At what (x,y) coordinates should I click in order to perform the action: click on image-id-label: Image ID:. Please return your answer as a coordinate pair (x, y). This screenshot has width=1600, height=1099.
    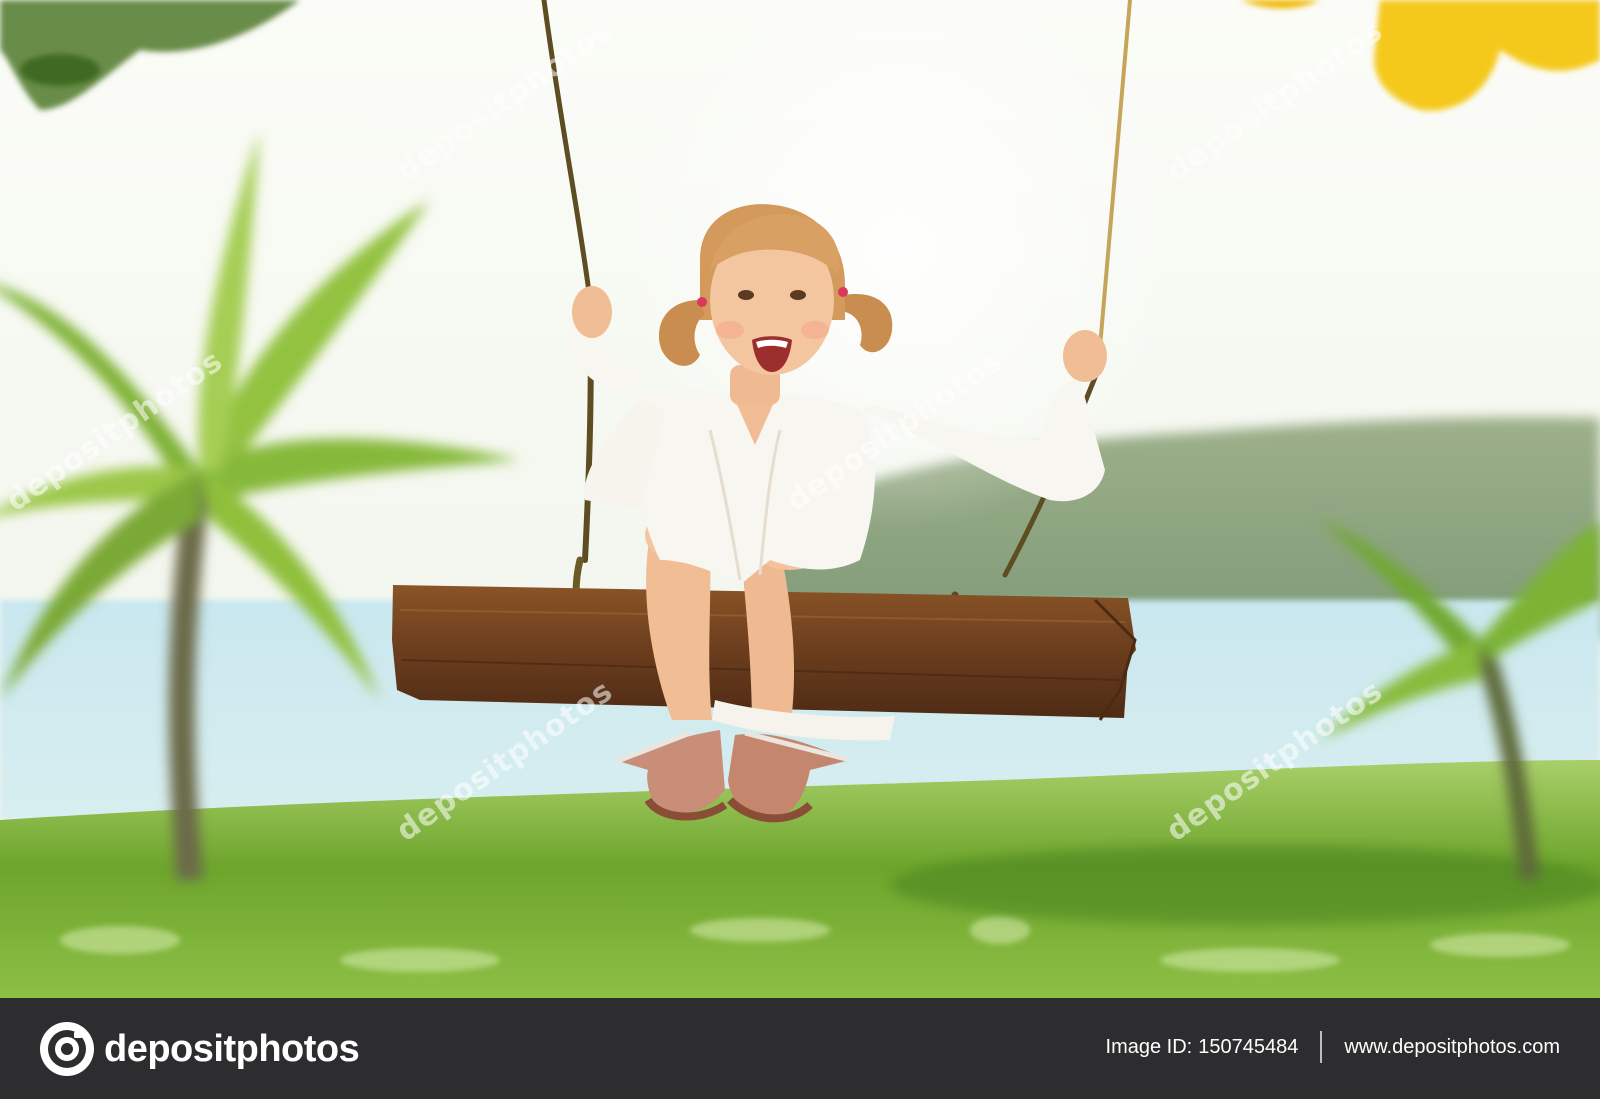
    Looking at the image, I should click on (1149, 1046).